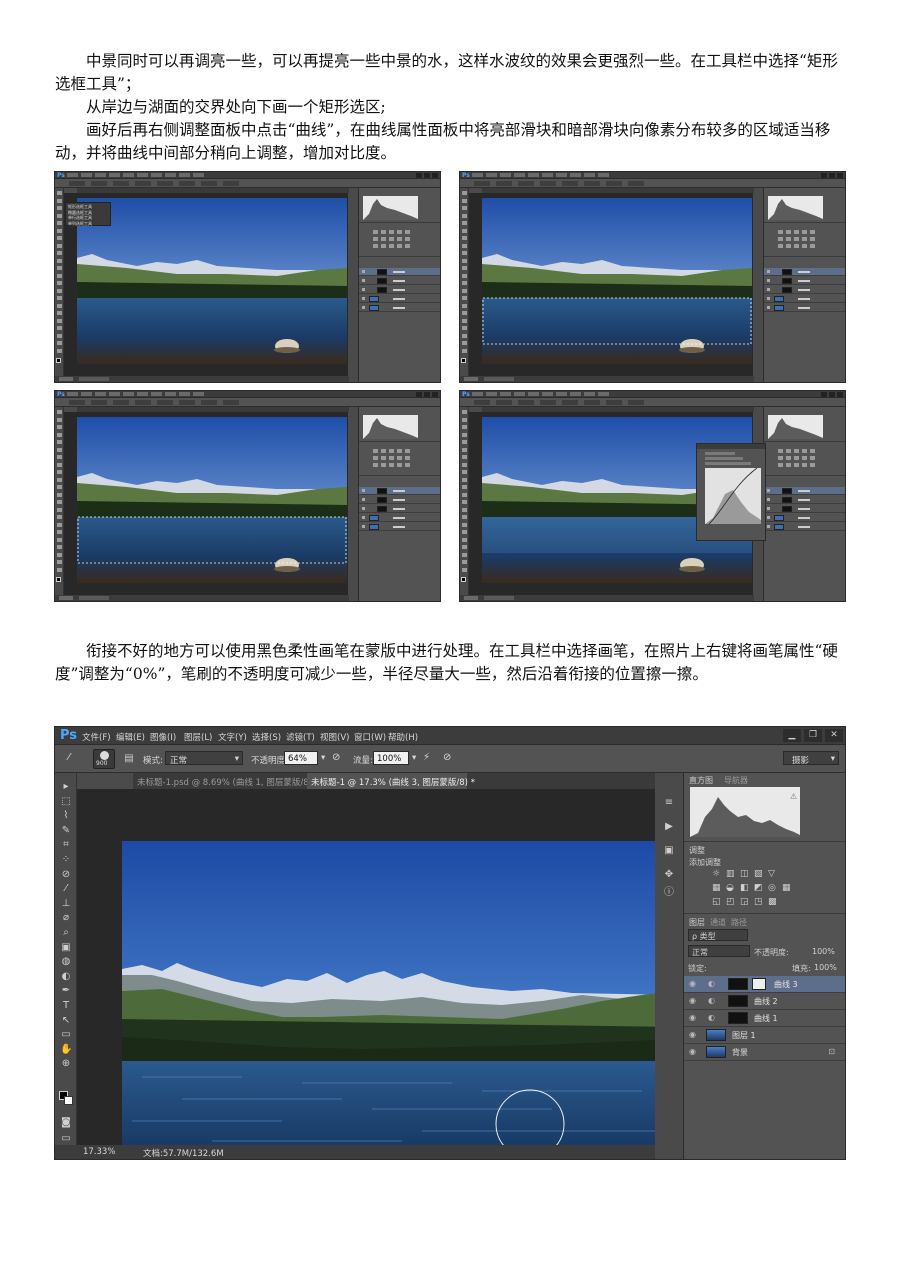  Describe the element at coordinates (463, 360) in the screenshot. I see `foreground-color` at that location.